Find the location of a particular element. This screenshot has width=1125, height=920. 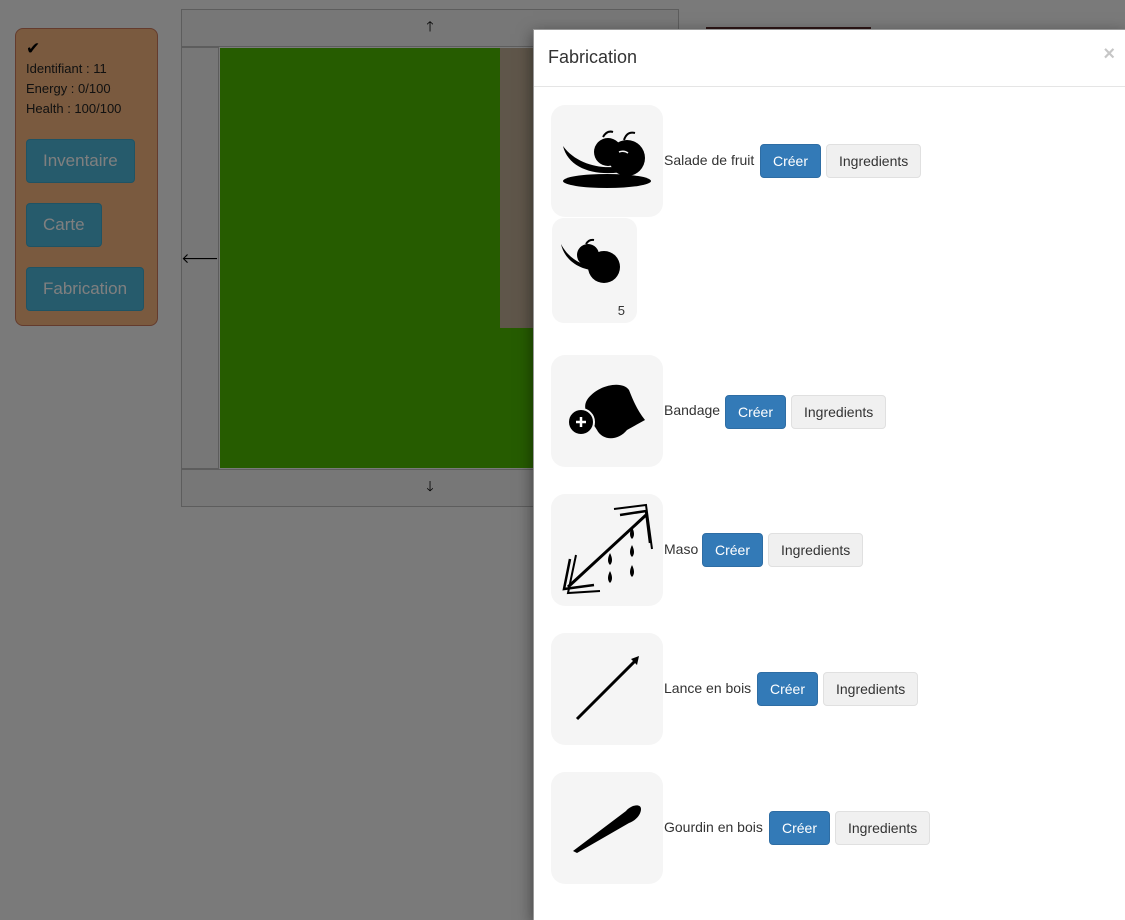

wooden-spear-icon is located at coordinates (607, 689).